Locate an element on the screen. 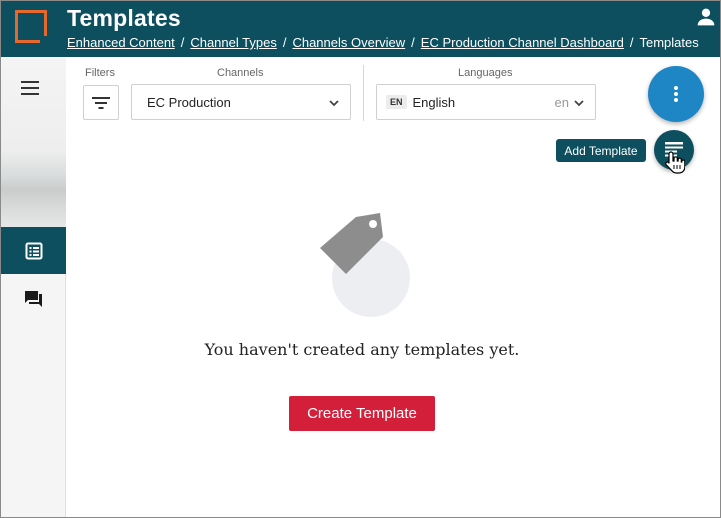 The width and height of the screenshot is (721, 518). language-code: en is located at coordinates (561, 102).